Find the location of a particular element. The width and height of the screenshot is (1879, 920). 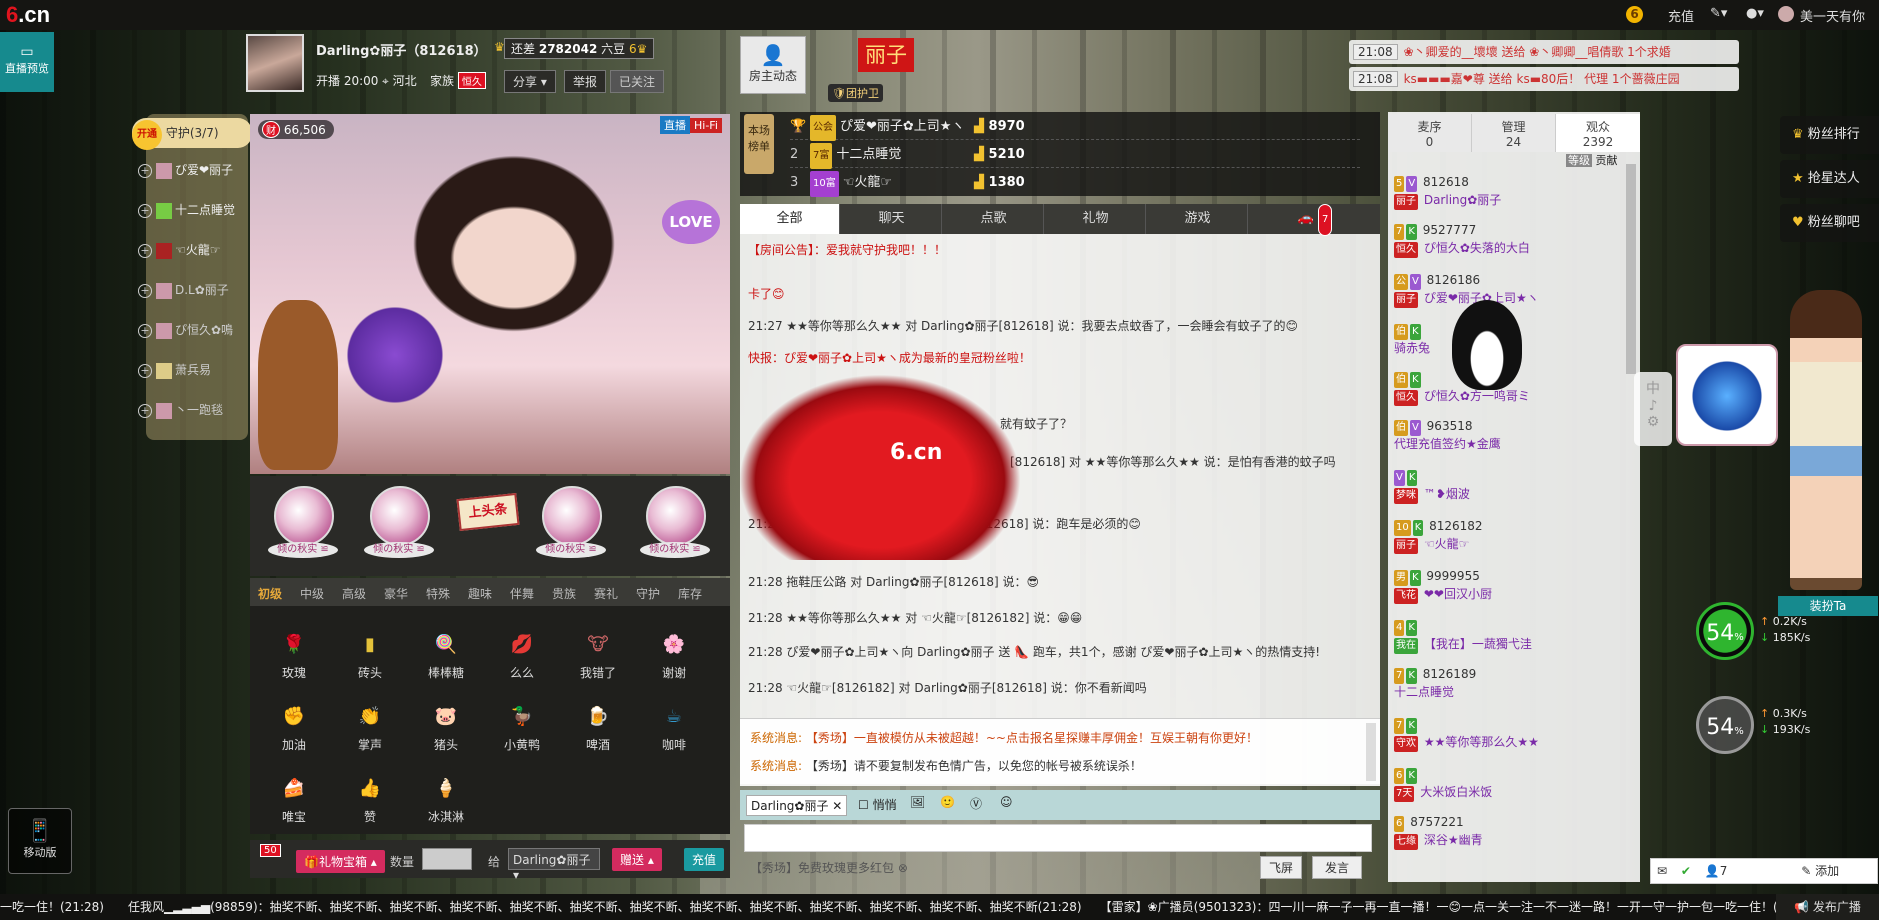

audience-item: 伯V 963518 代理充值签约★金鹰 is located at coordinates (1509, 435).